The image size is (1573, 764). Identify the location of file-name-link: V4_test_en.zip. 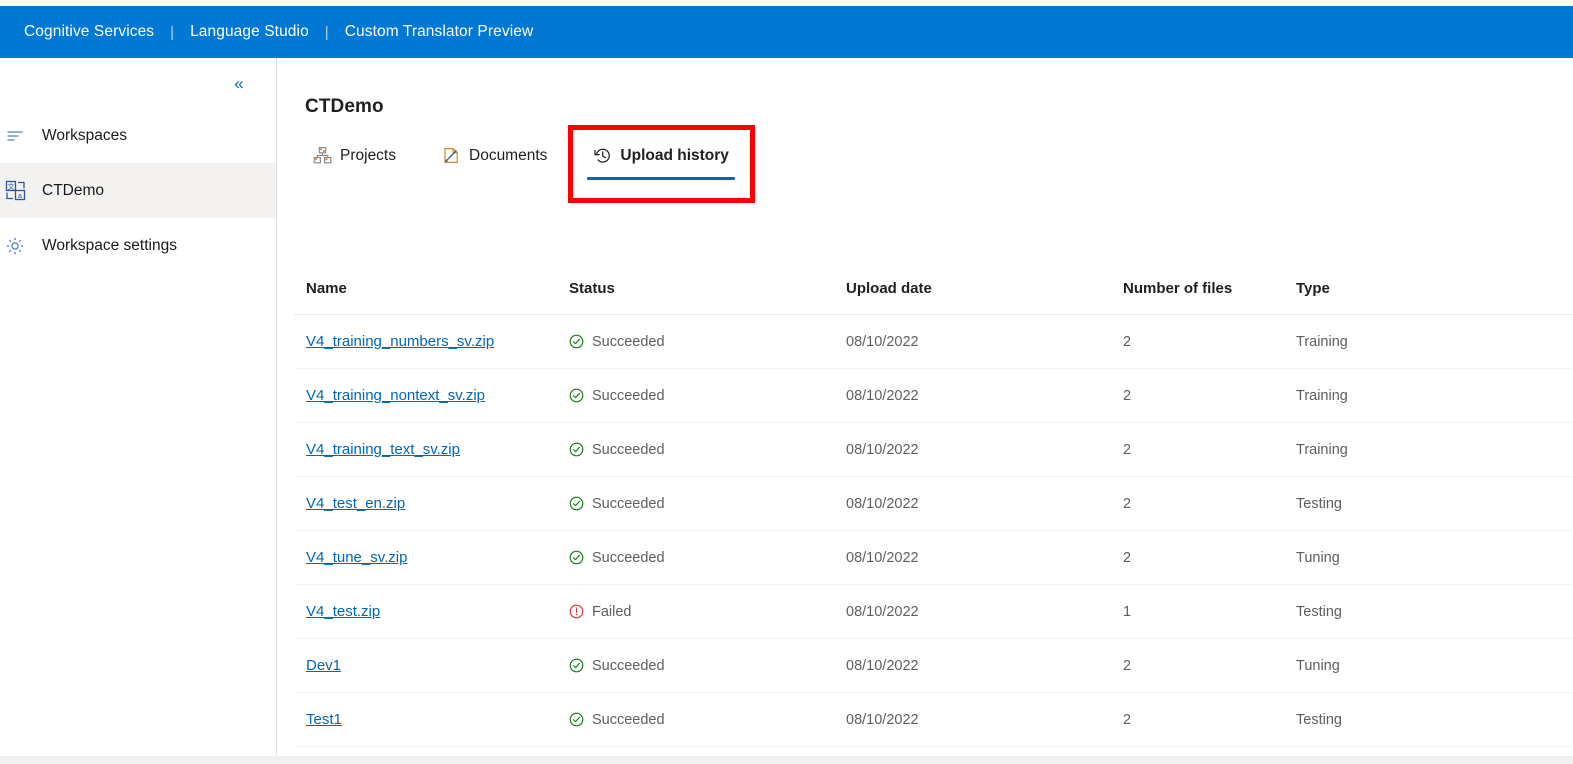
(355, 503).